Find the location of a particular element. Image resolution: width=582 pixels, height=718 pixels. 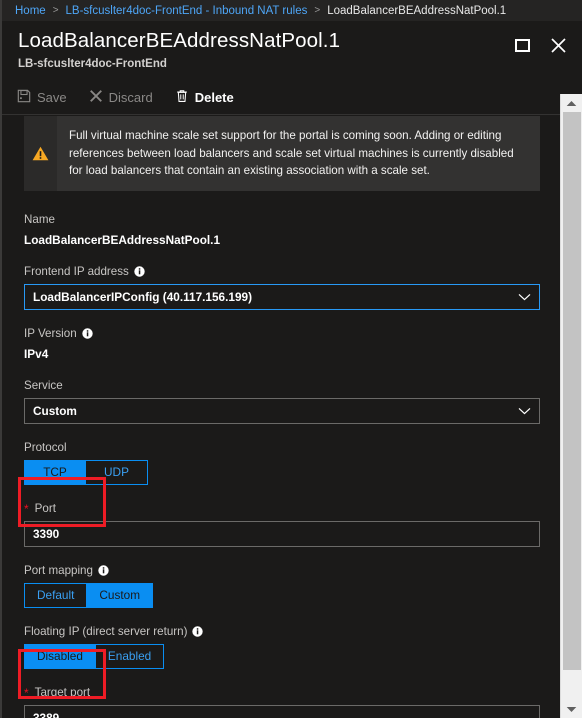

floating-ip-toggle-group: Disabled Enabled is located at coordinates (94, 656).